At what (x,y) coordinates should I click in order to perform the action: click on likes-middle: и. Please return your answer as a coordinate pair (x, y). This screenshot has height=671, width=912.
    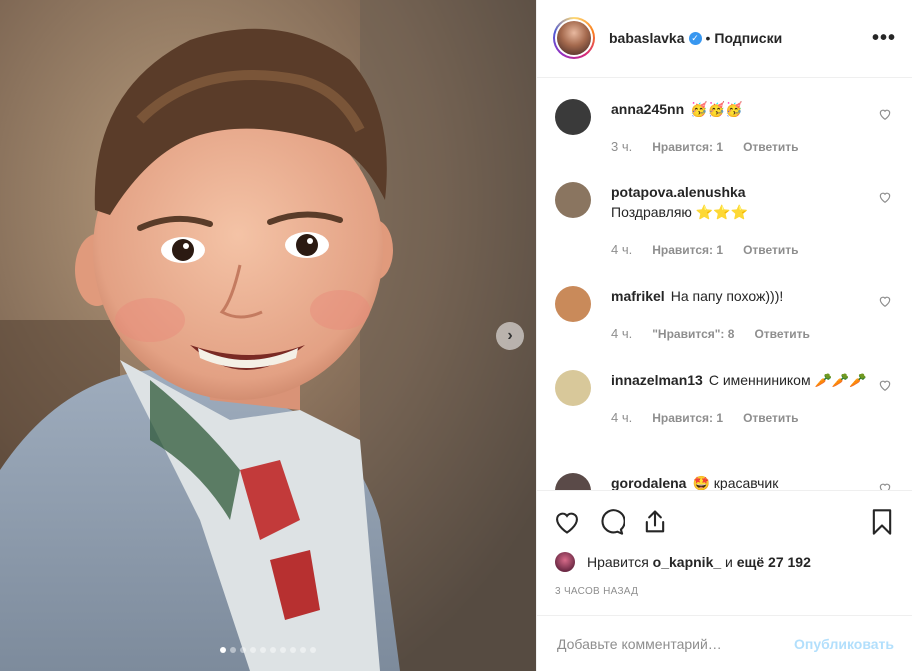
    Looking at the image, I should click on (729, 562).